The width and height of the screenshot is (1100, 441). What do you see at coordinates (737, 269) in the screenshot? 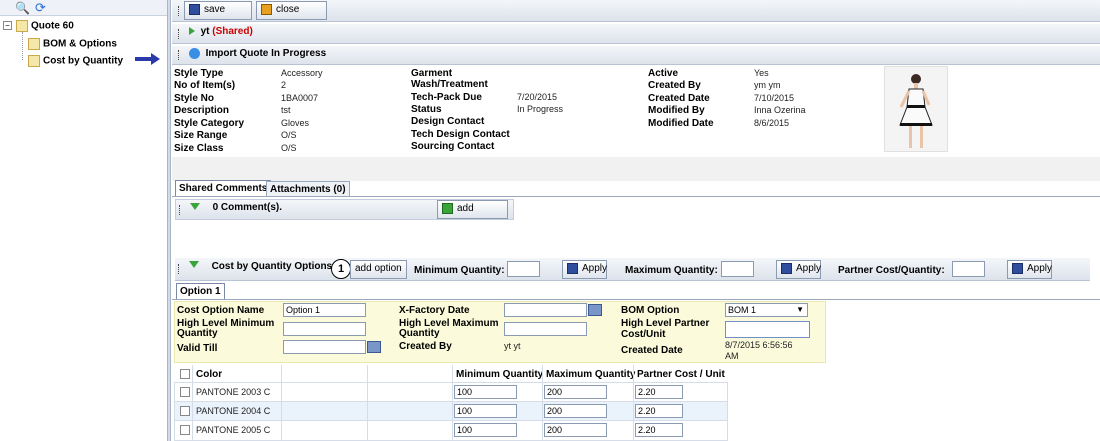
I see `max-quantity-input` at bounding box center [737, 269].